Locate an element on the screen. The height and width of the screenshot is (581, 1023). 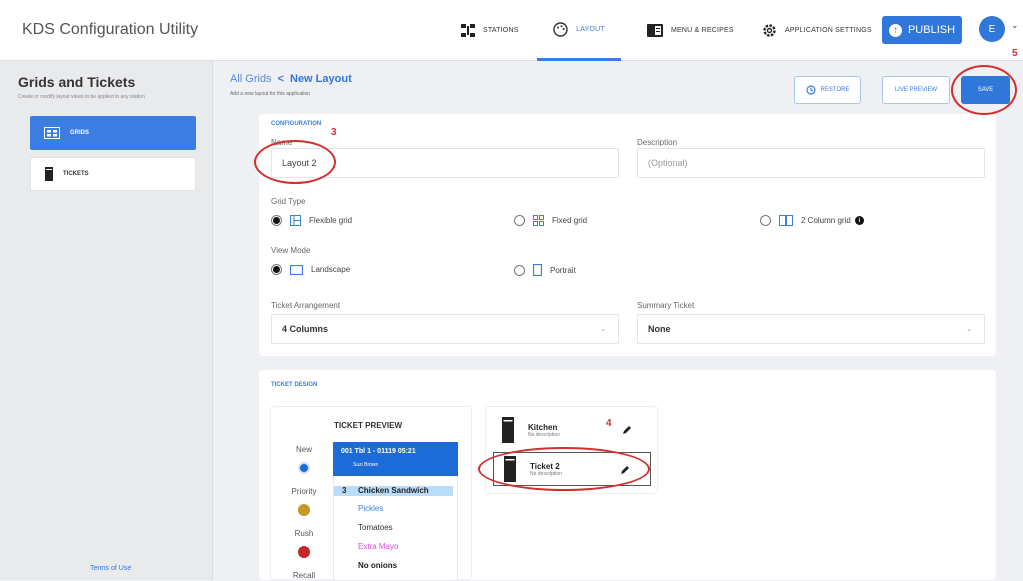
app-title: KDS Configuration Utility is located at coordinates (110, 29).